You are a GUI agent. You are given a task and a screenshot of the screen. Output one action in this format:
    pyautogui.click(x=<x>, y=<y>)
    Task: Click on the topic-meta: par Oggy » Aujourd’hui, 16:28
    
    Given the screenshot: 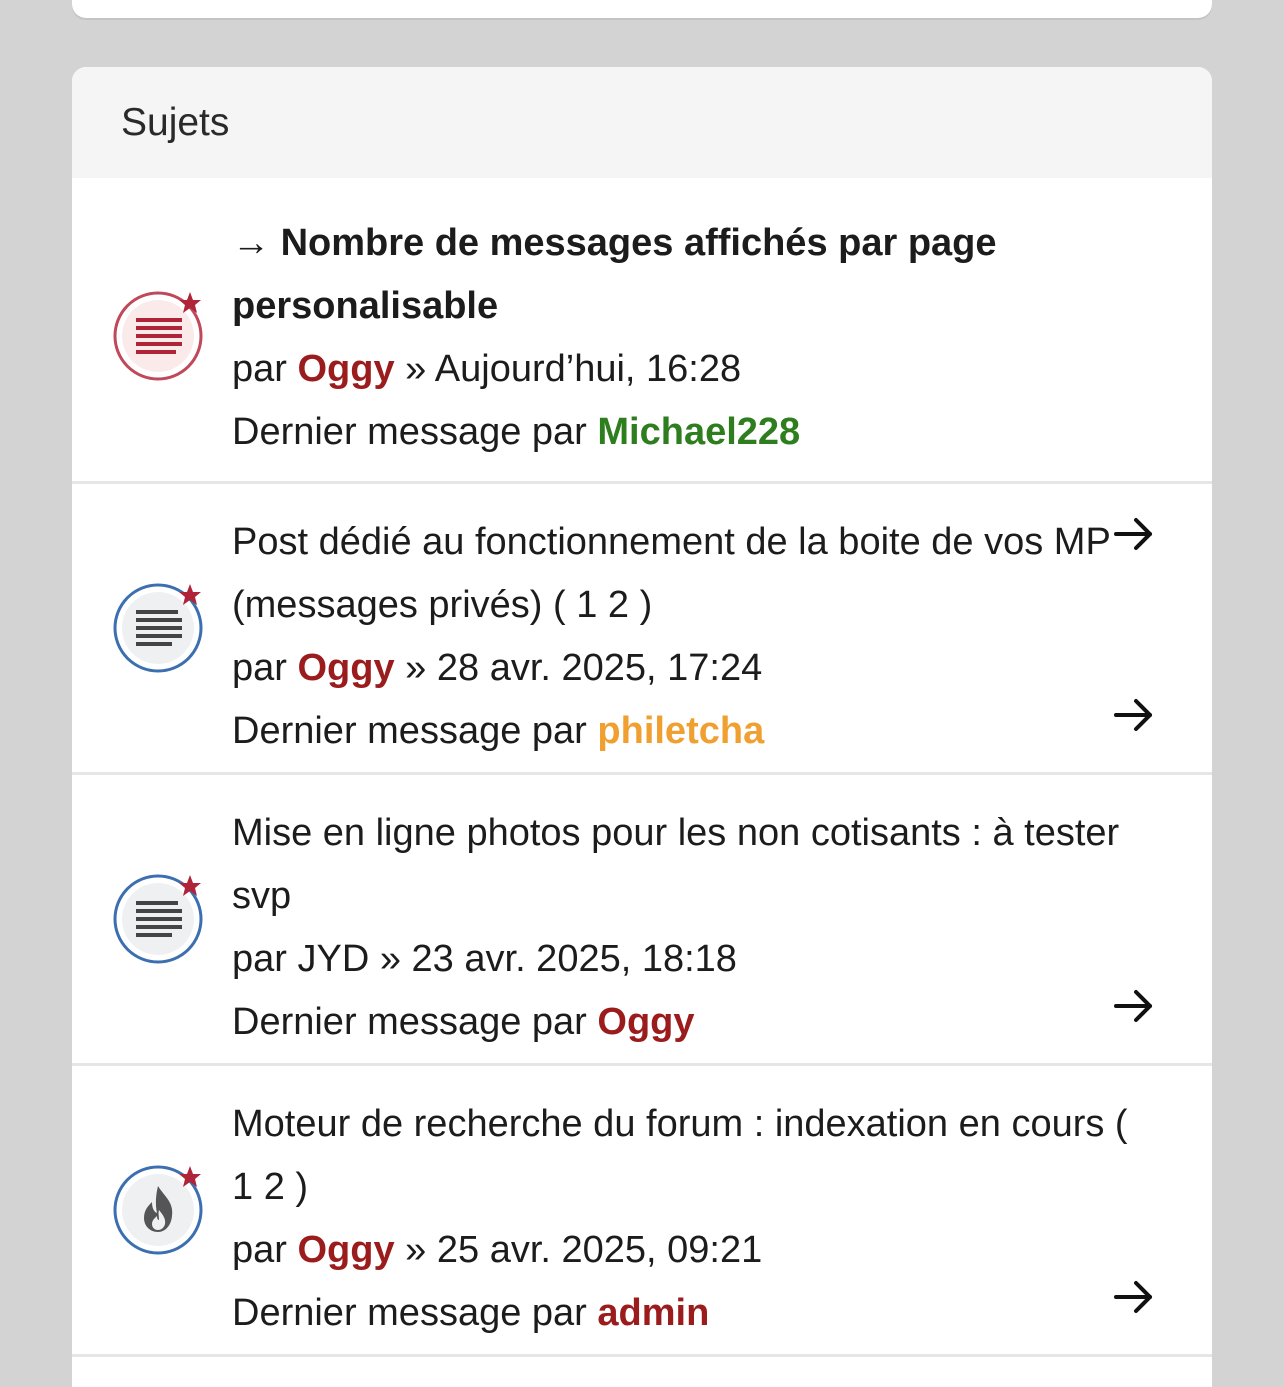 What is the action you would take?
    pyautogui.click(x=487, y=369)
    